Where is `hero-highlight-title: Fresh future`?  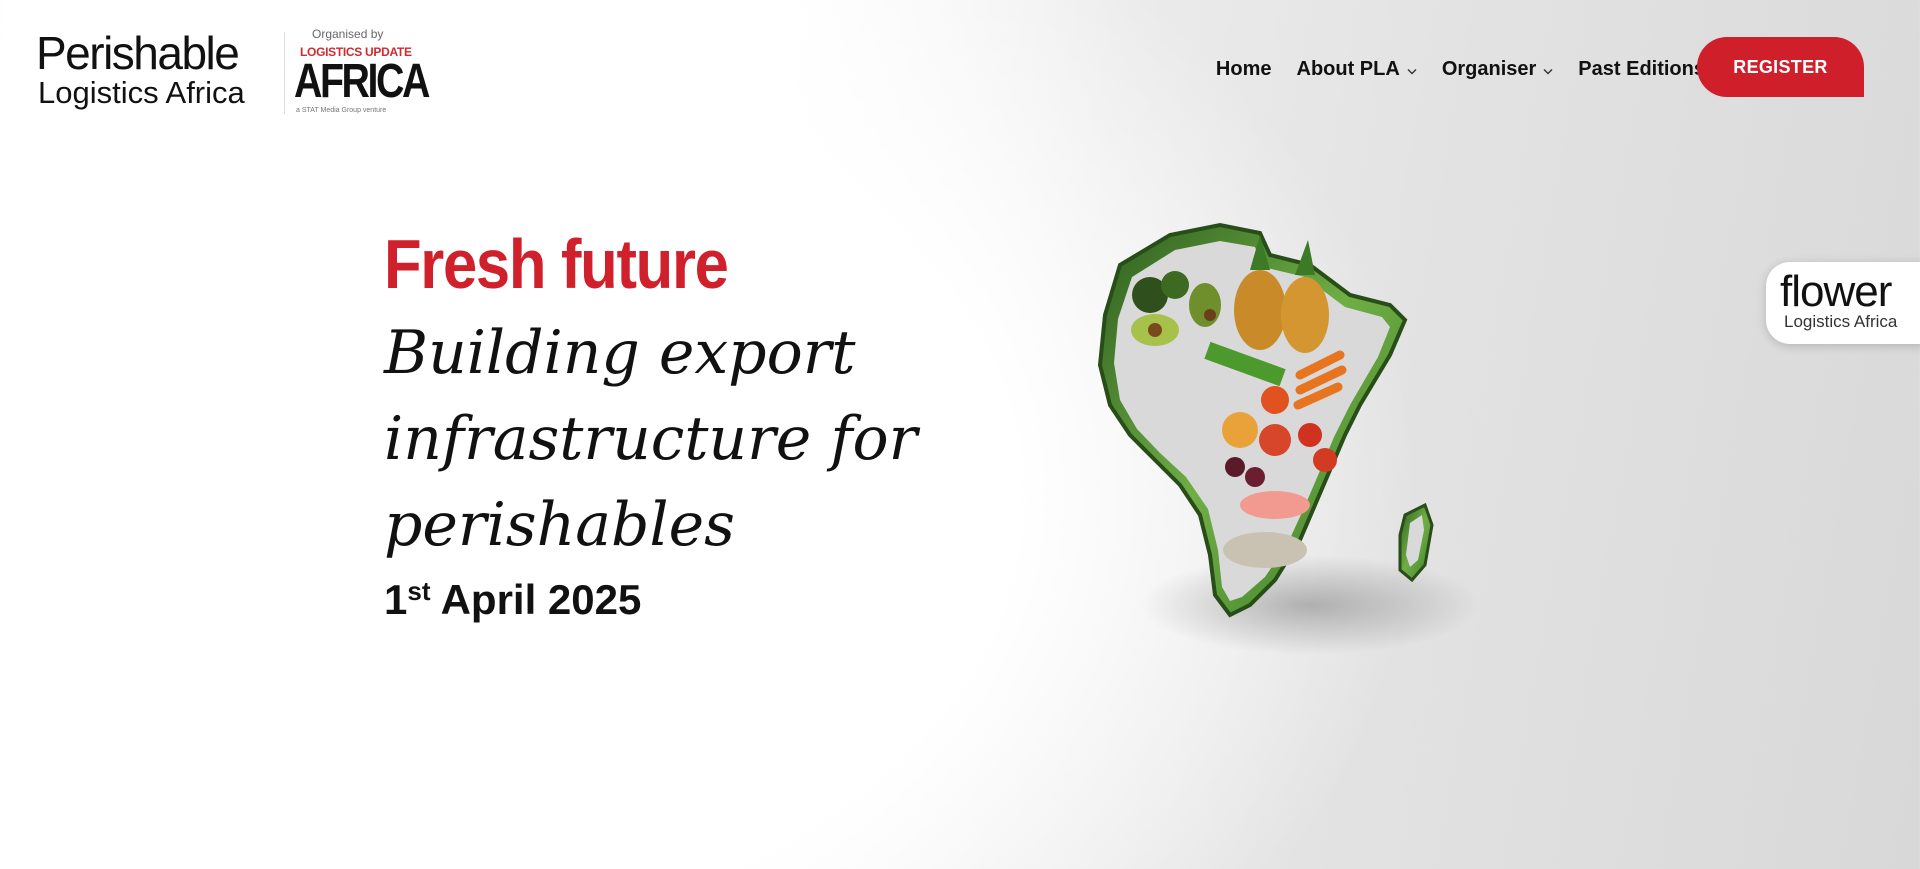
hero-highlight-title: Fresh future is located at coordinates (556, 264).